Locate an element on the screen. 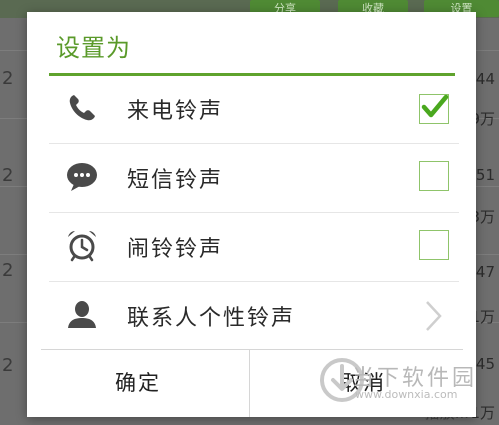 This screenshot has width=499, height=425. option-label-sms-ringtone: 短信铃声 is located at coordinates (175, 180).